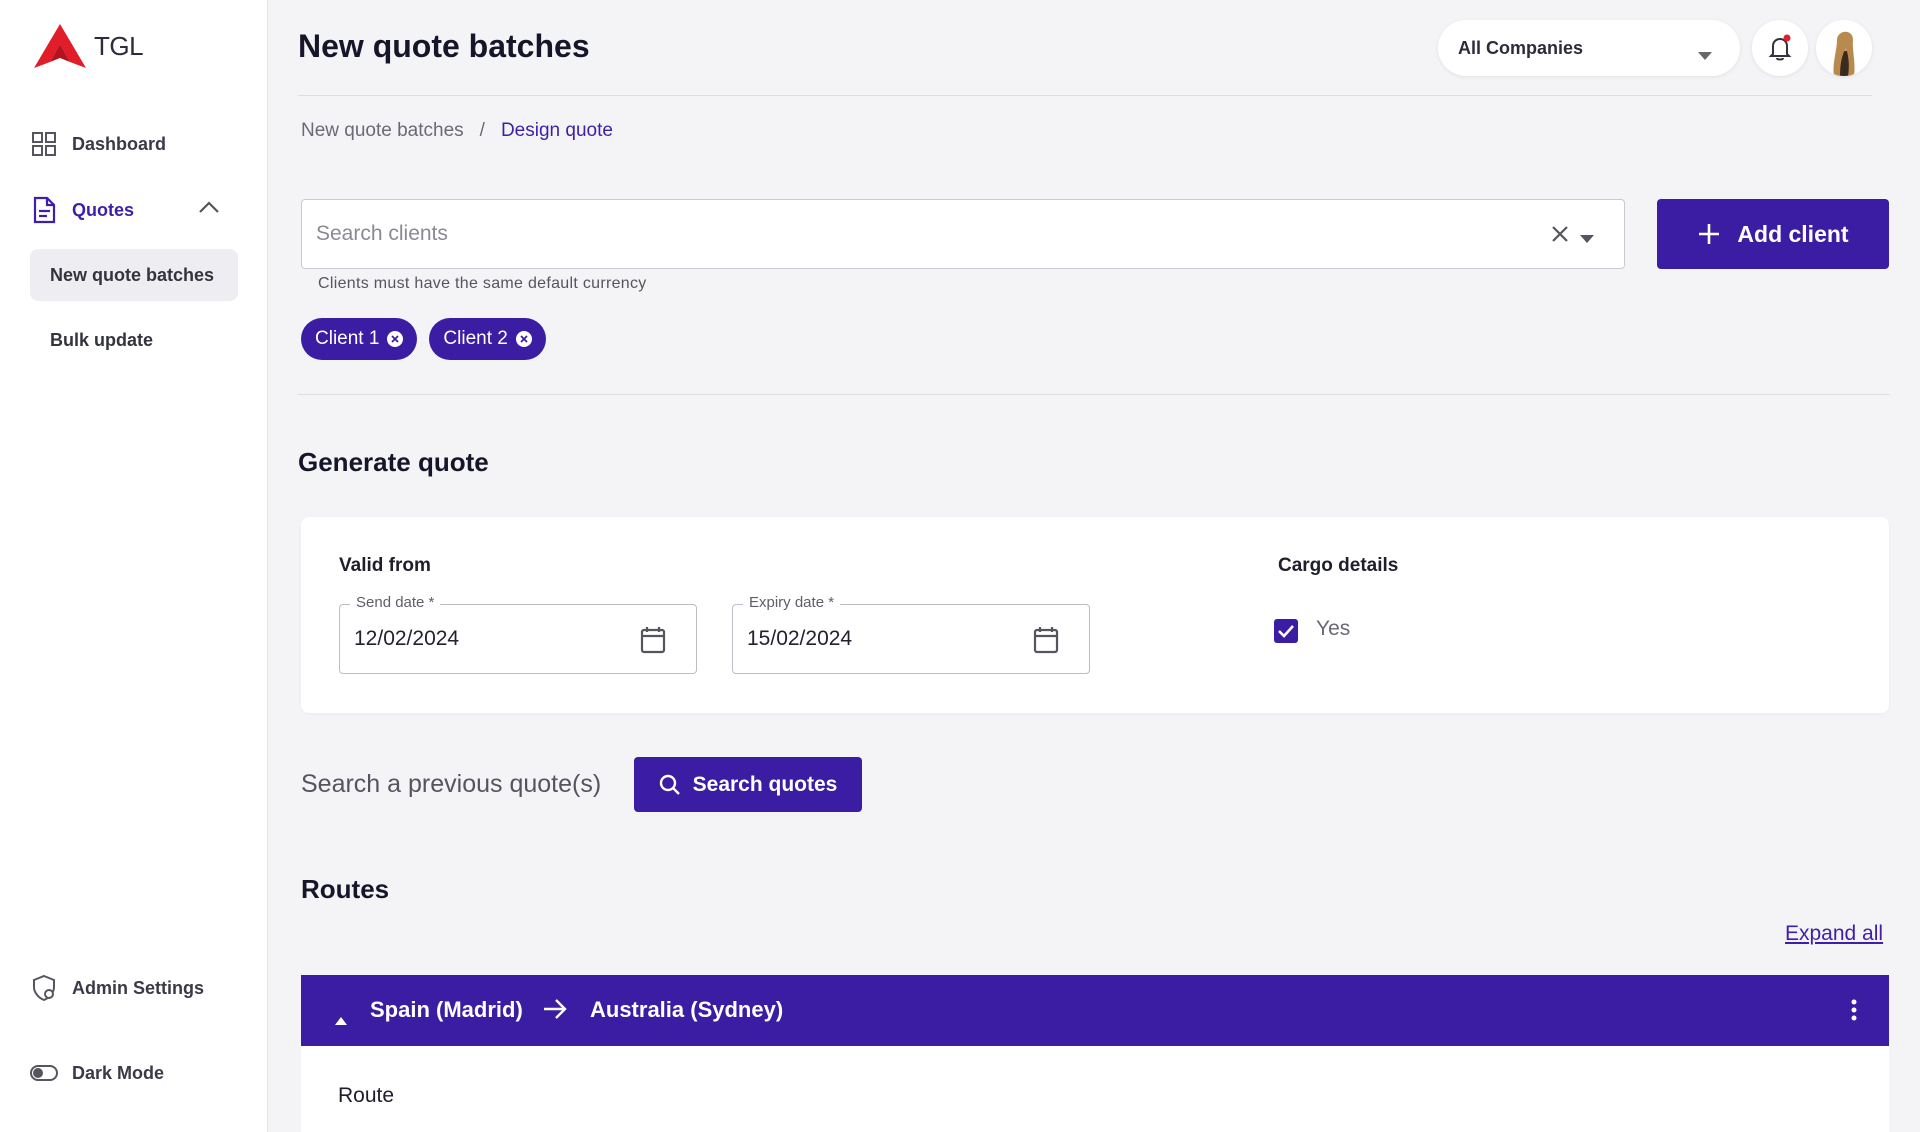 The image size is (1920, 1132). Describe the element at coordinates (451, 784) in the screenshot. I see `search-previous-label: Search a previous quote(s)` at that location.